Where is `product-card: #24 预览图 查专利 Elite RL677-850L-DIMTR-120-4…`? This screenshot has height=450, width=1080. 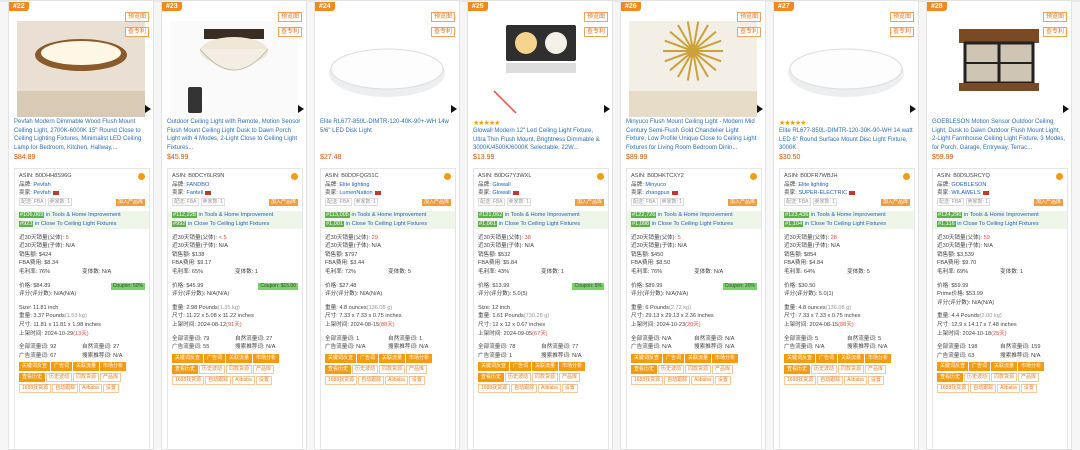 product-card: #24 预览图 查专利 Elite RL677-850L-DIMTR-120-4… is located at coordinates (387, 225).